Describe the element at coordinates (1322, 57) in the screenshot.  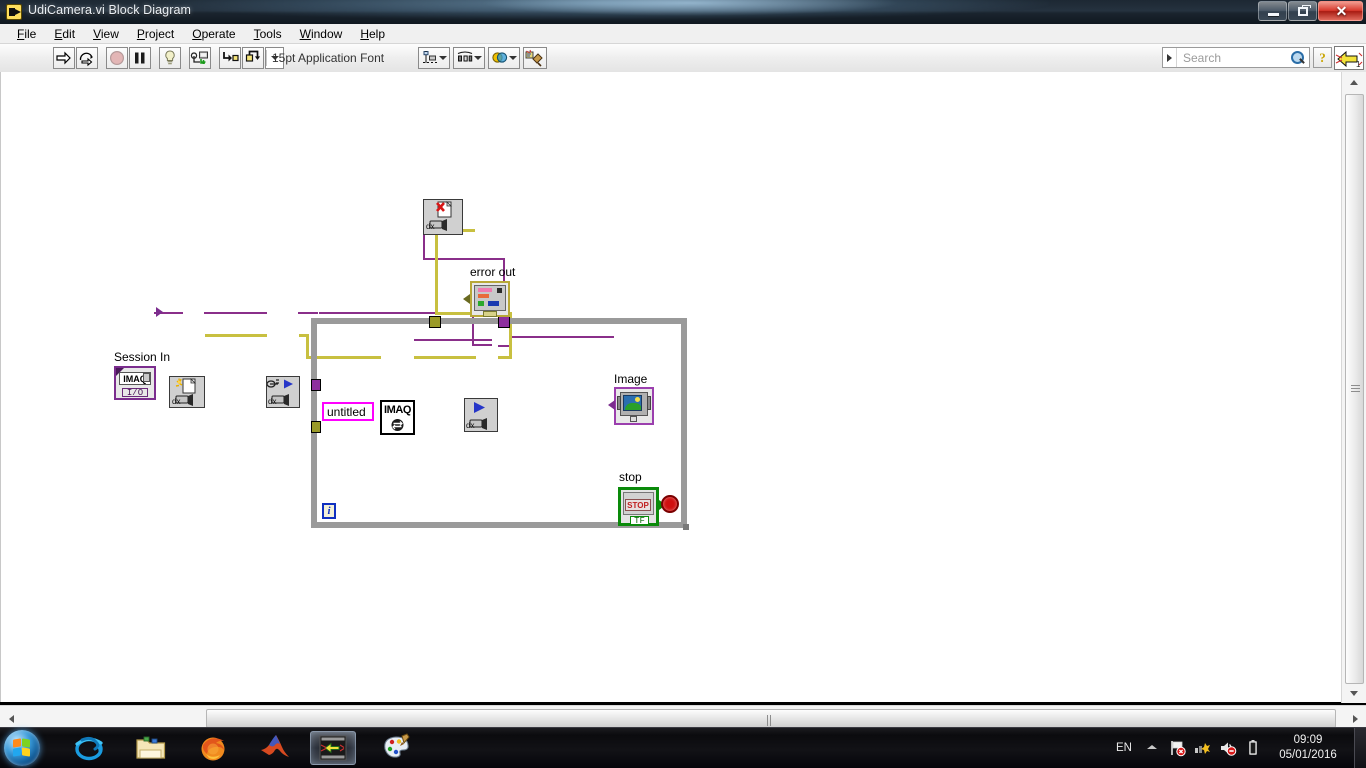
I see `context-help-button: ?` at that location.